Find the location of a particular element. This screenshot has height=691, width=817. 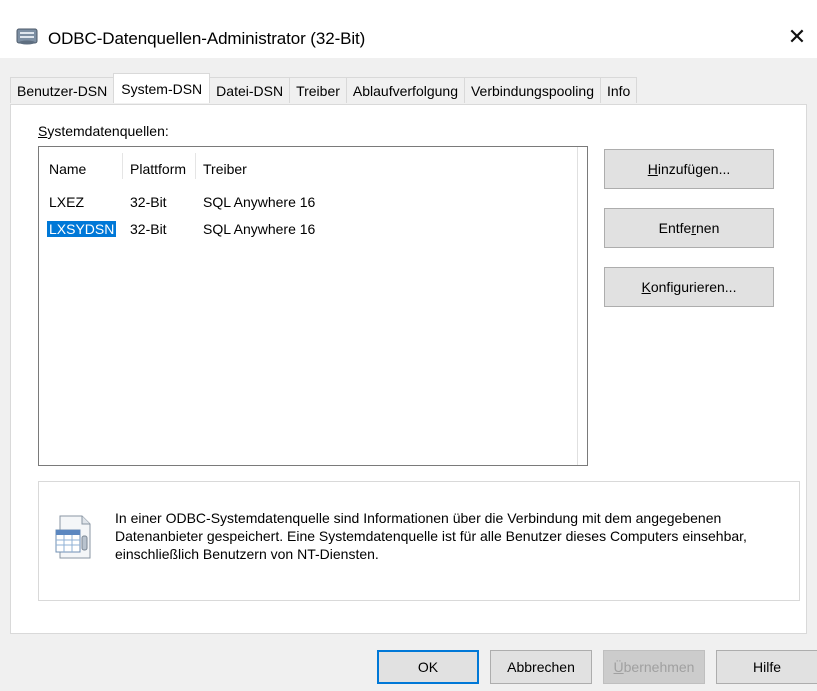

access-key: Ü is located at coordinates (618, 667).